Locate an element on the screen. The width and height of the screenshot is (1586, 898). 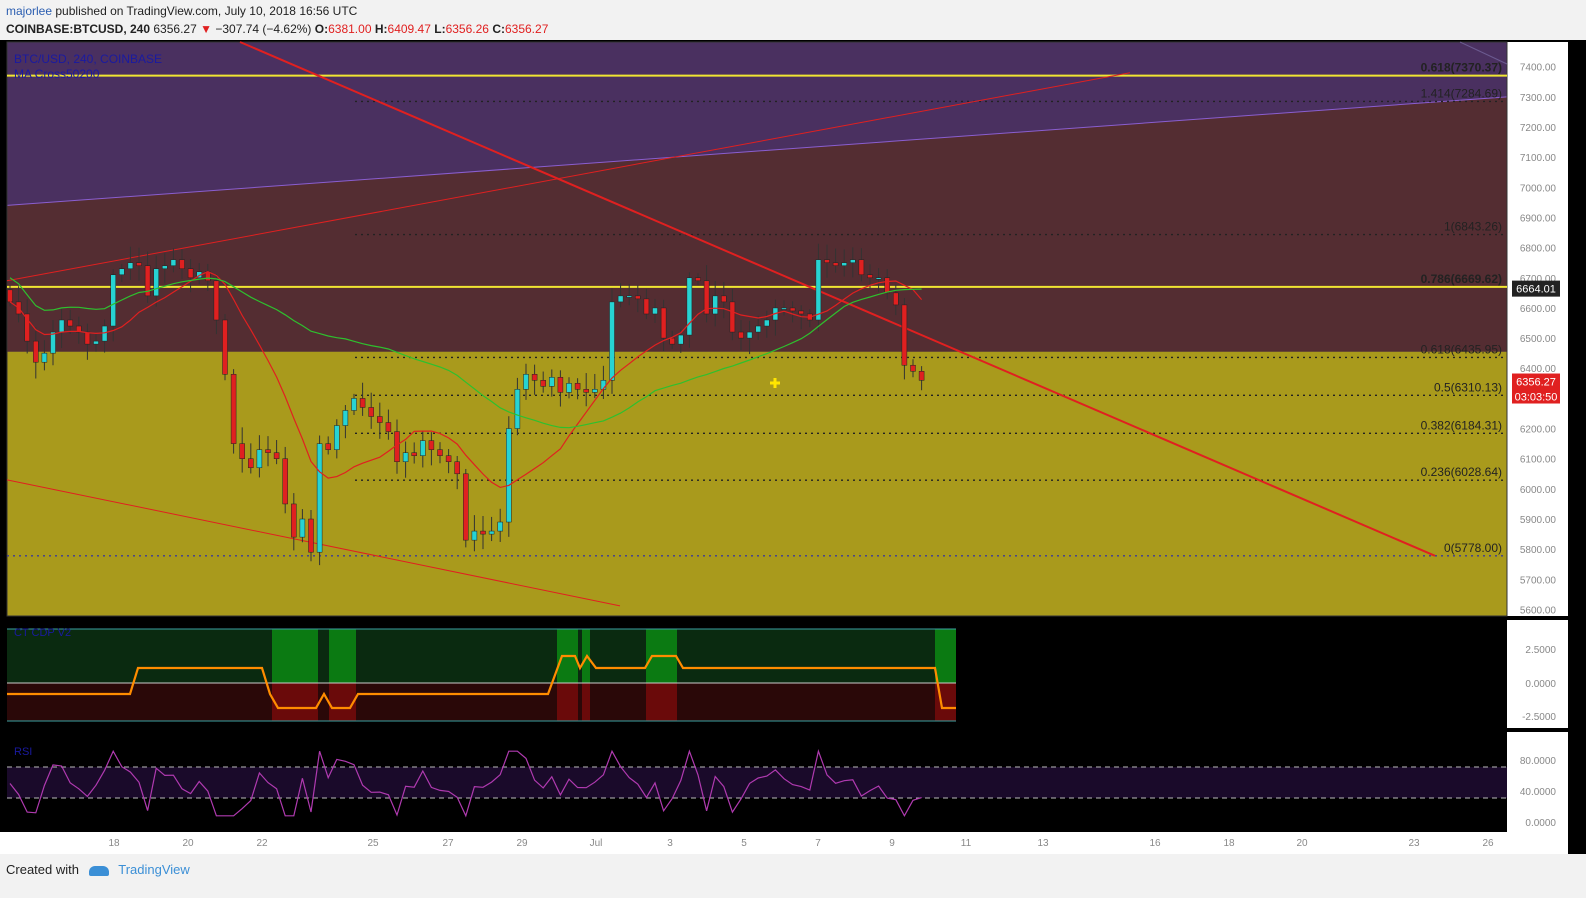
cdp-tick-label: -2.5000 is located at coordinates (1539, 717).